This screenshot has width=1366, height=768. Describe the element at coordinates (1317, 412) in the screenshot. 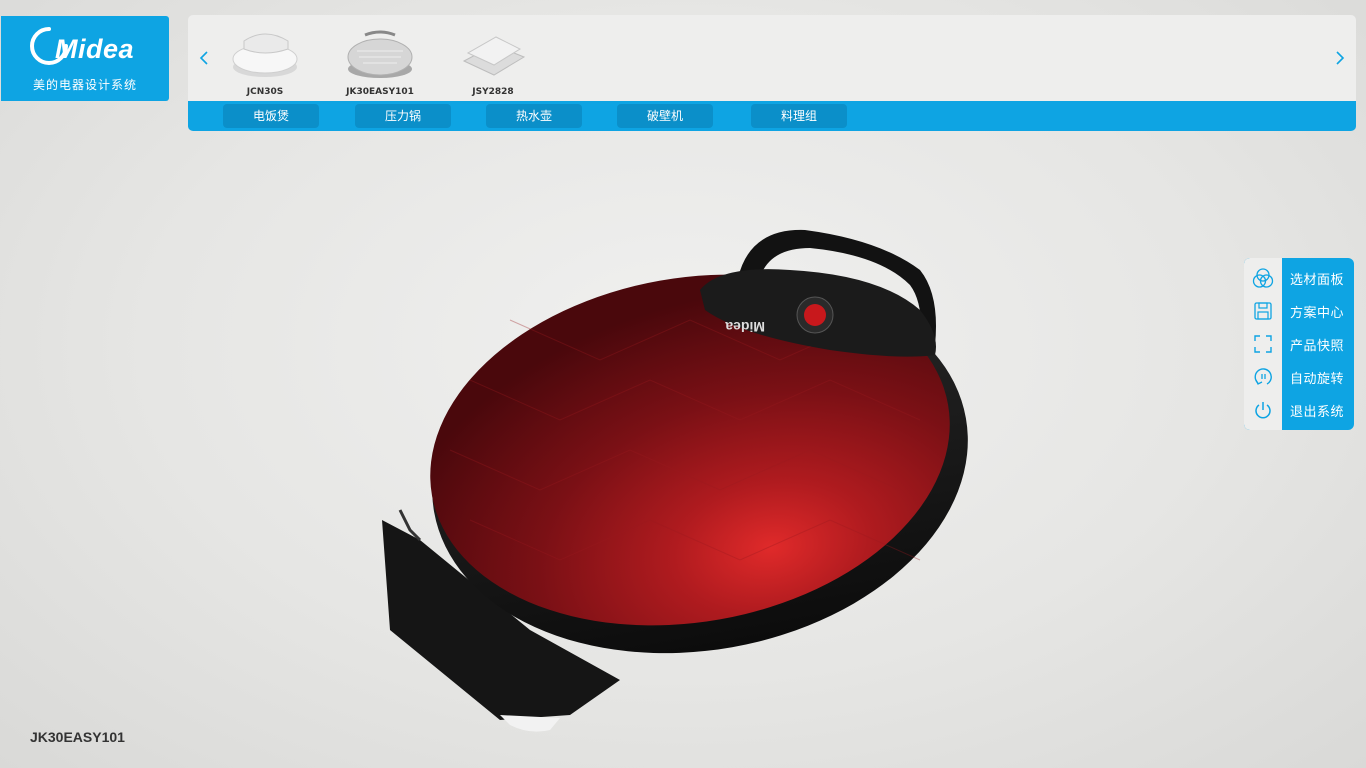

I see `menu-item-label: 退出系统` at that location.